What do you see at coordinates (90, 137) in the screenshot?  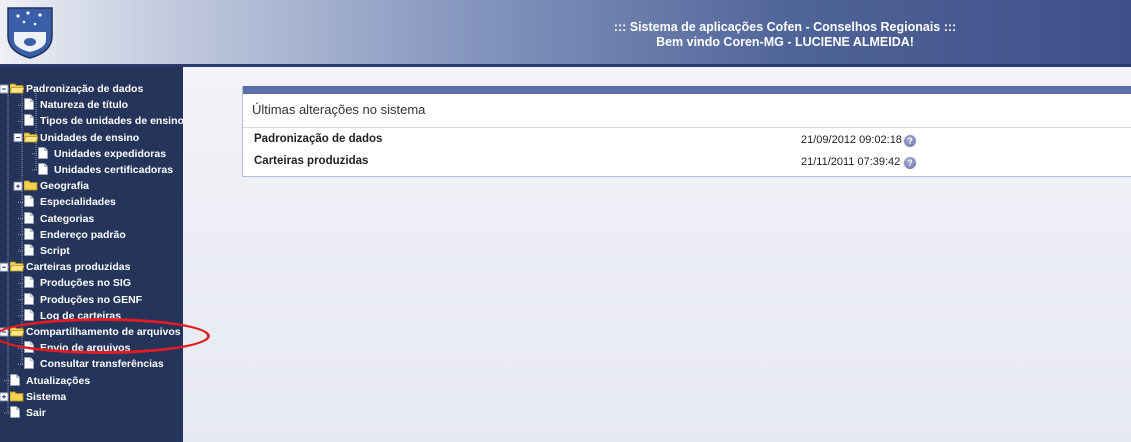 I see `sidebar-item-label: Unidades de ensino` at bounding box center [90, 137].